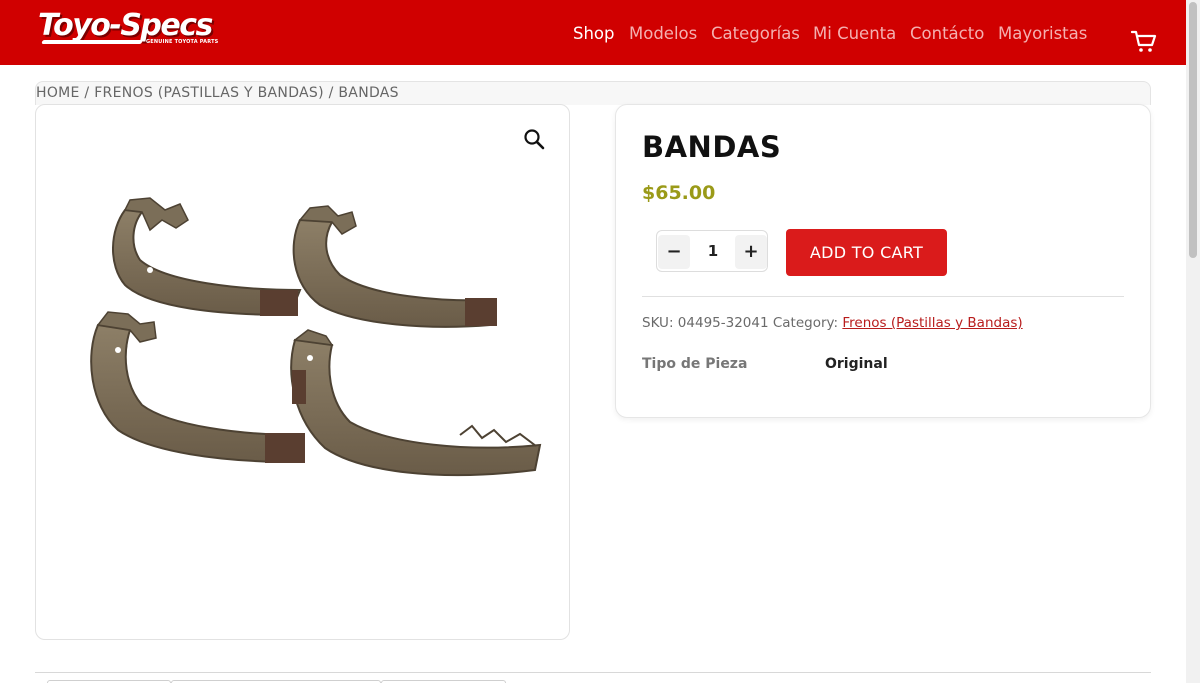 This screenshot has height=683, width=1200. Describe the element at coordinates (368, 93) in the screenshot. I see `breadcrumb-current: BANDAS` at that location.